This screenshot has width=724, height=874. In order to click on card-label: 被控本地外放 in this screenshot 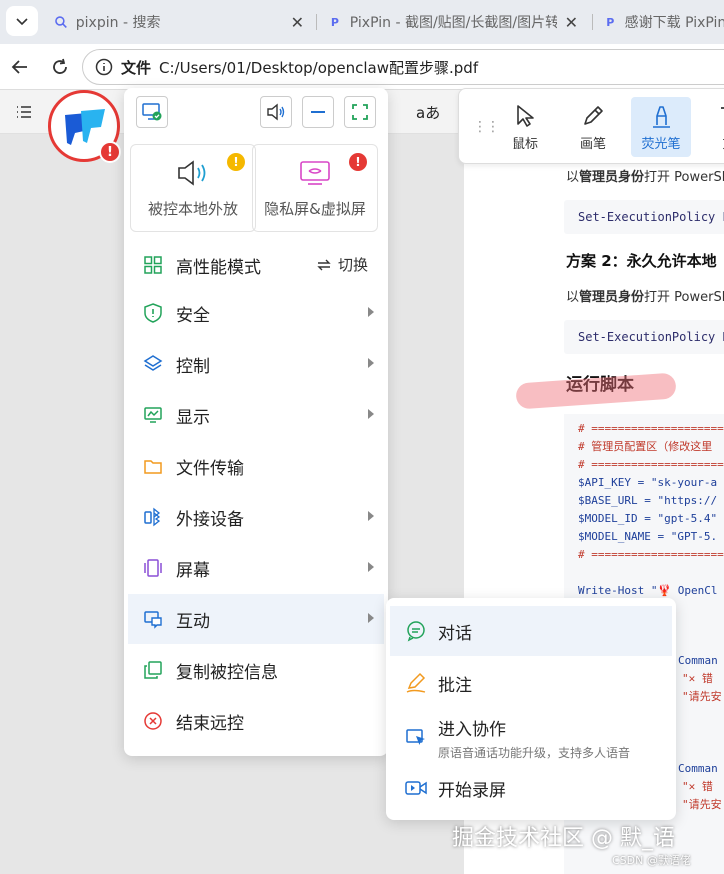, I will do `click(192, 208)`.